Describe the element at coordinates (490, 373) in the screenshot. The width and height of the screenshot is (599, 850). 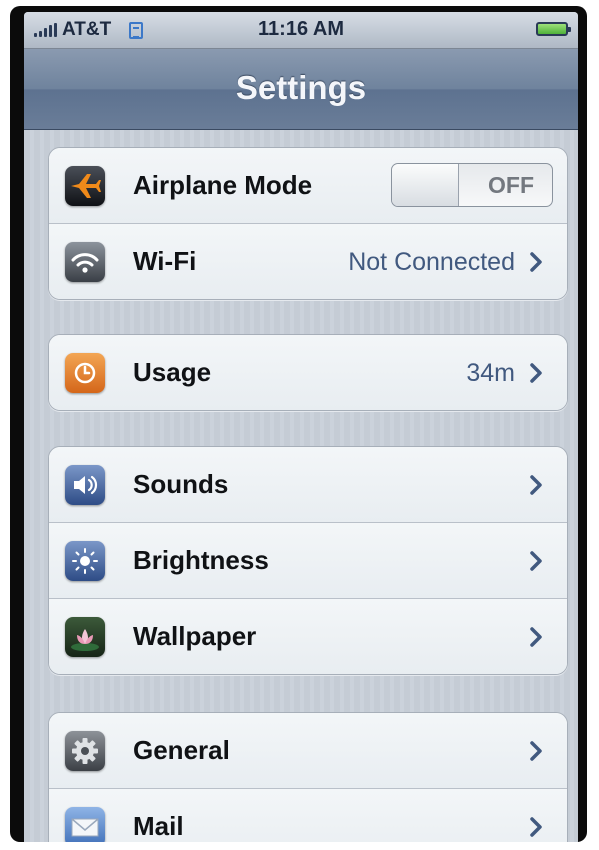
I see `usage-value: 34m` at that location.